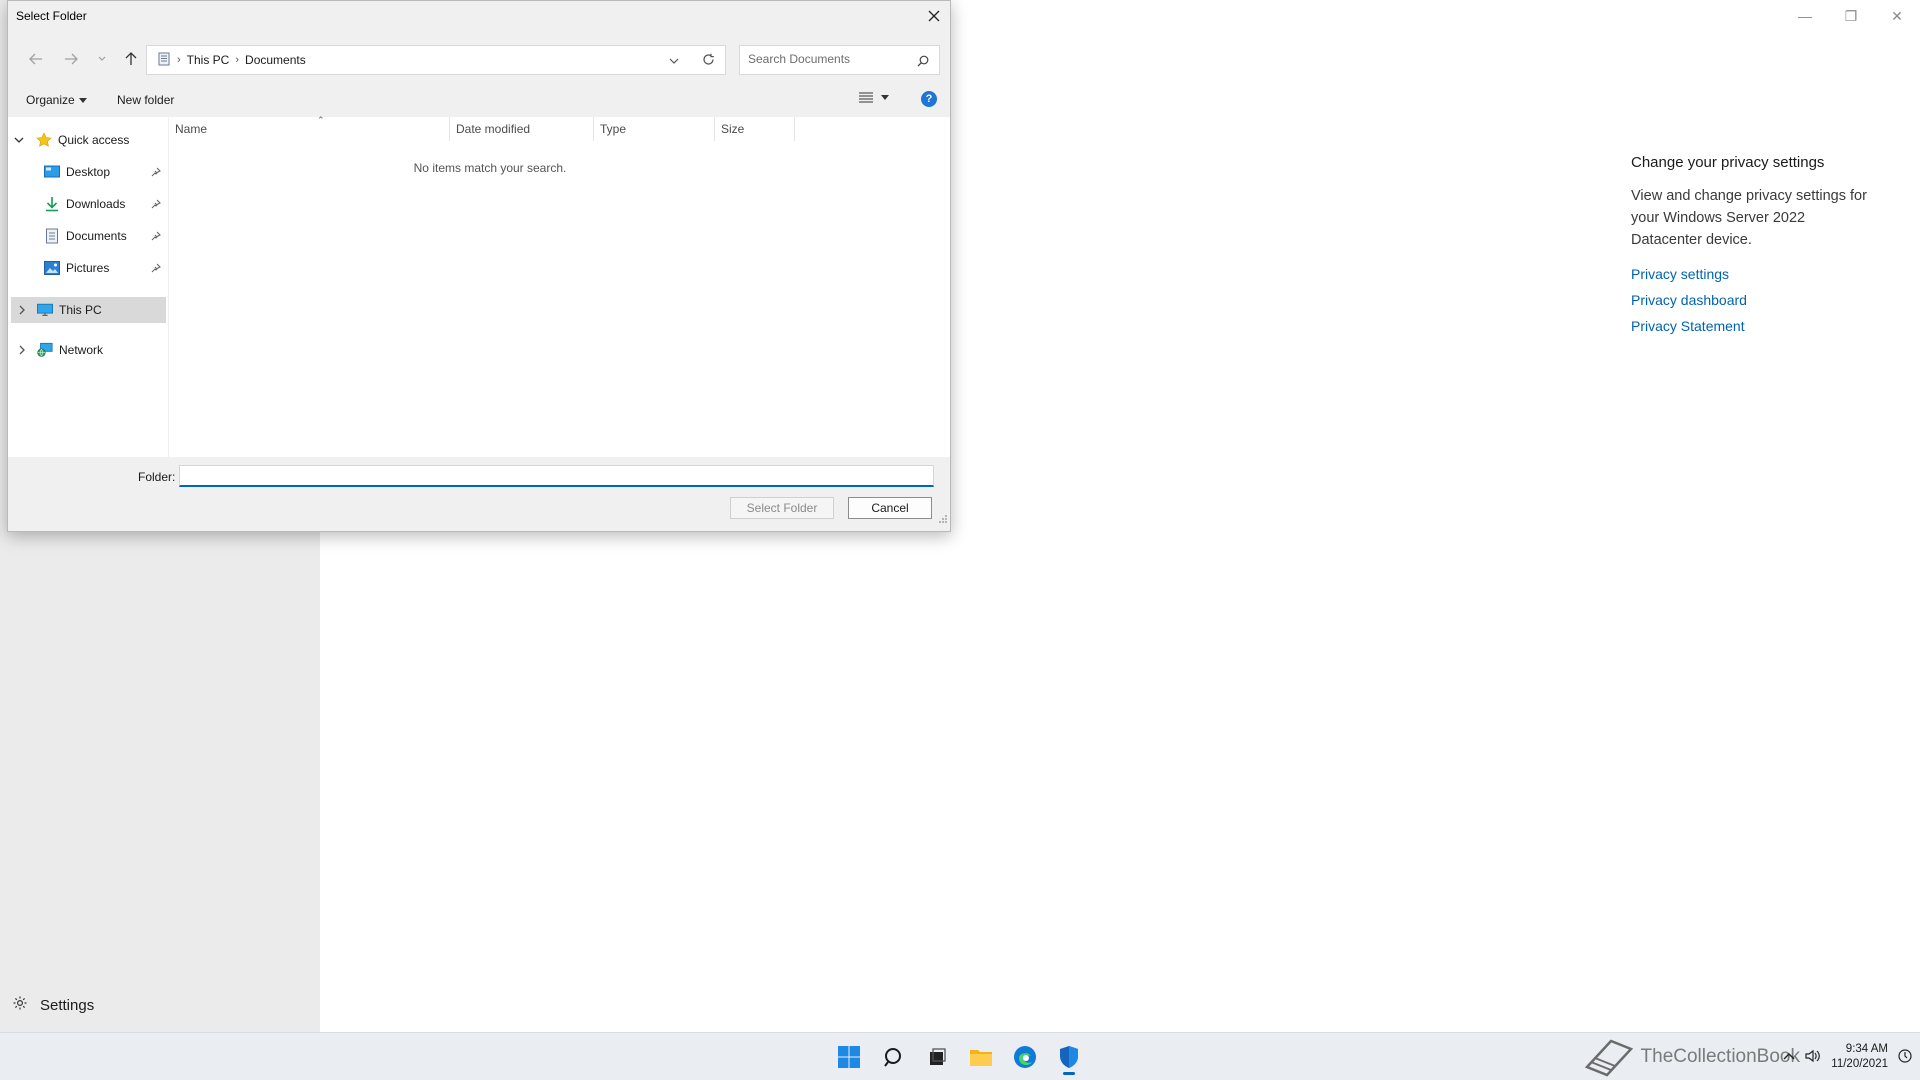 The height and width of the screenshot is (1080, 1920). What do you see at coordinates (88, 140) in the screenshot?
I see `tree-item-quick-access: Quick access` at bounding box center [88, 140].